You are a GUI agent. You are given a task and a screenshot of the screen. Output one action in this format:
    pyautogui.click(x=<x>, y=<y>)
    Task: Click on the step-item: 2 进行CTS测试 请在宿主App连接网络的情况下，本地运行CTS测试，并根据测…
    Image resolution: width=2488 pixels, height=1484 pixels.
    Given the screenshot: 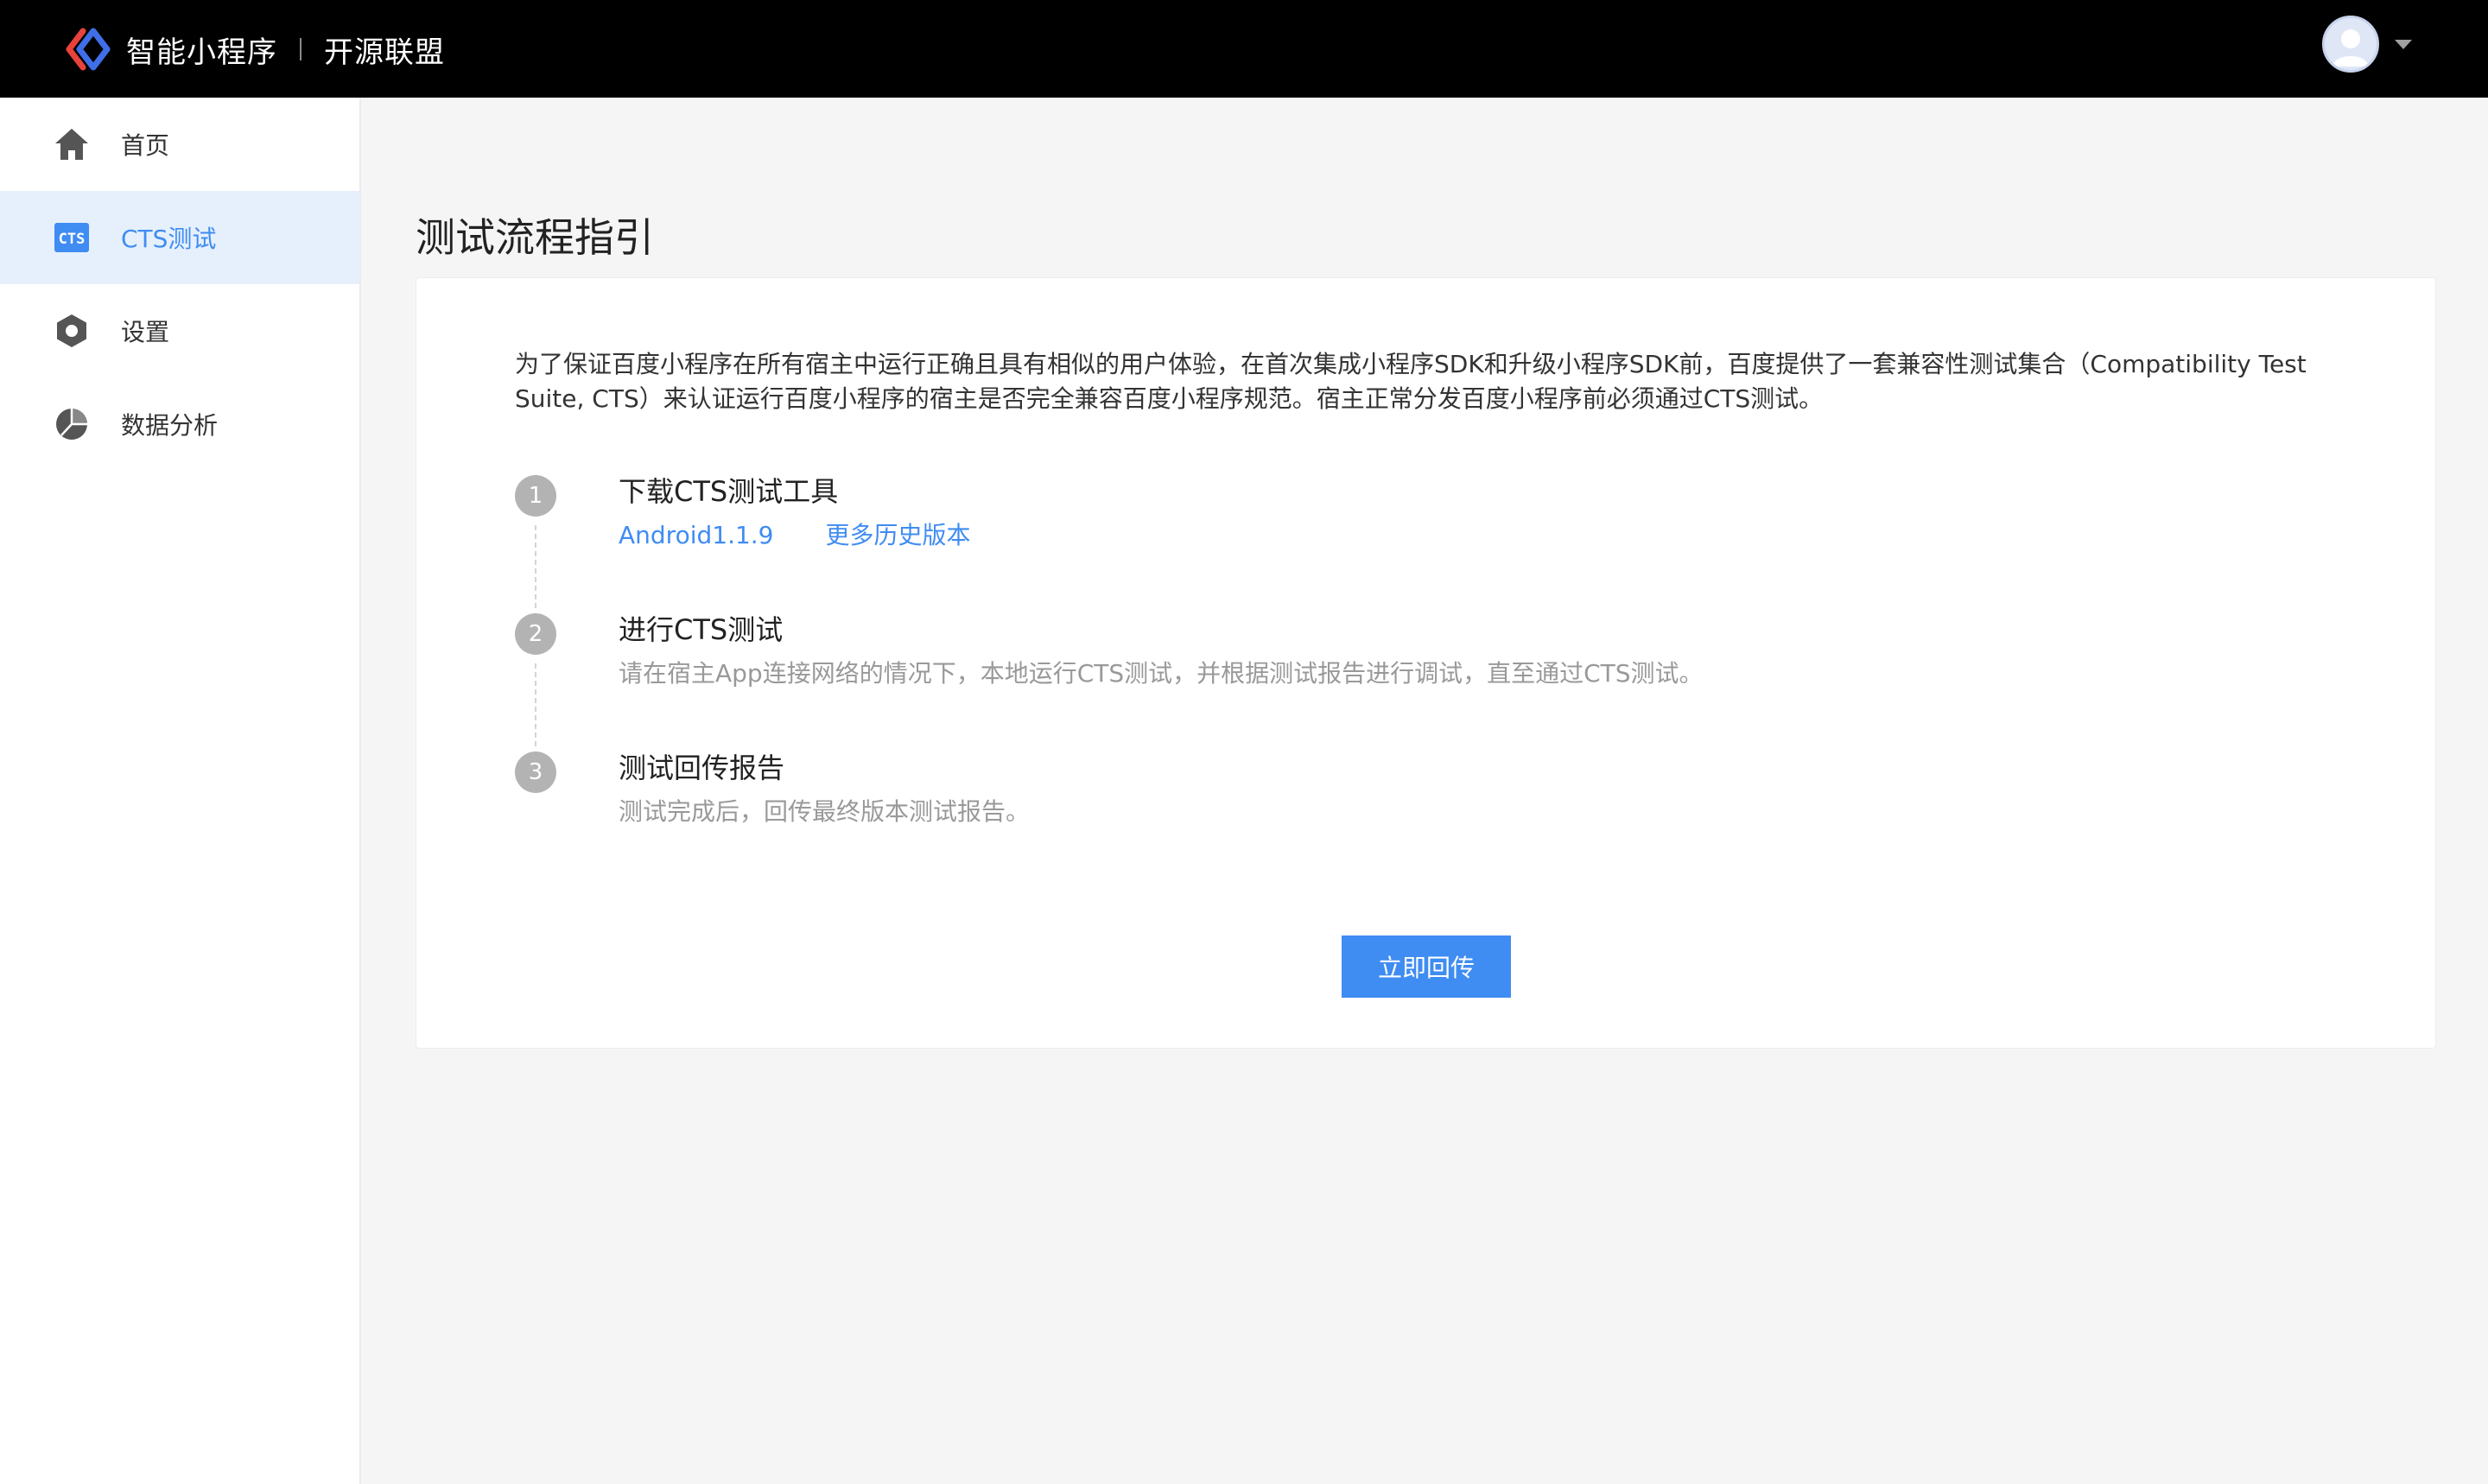 What is the action you would take?
    pyautogui.click(x=1422, y=682)
    